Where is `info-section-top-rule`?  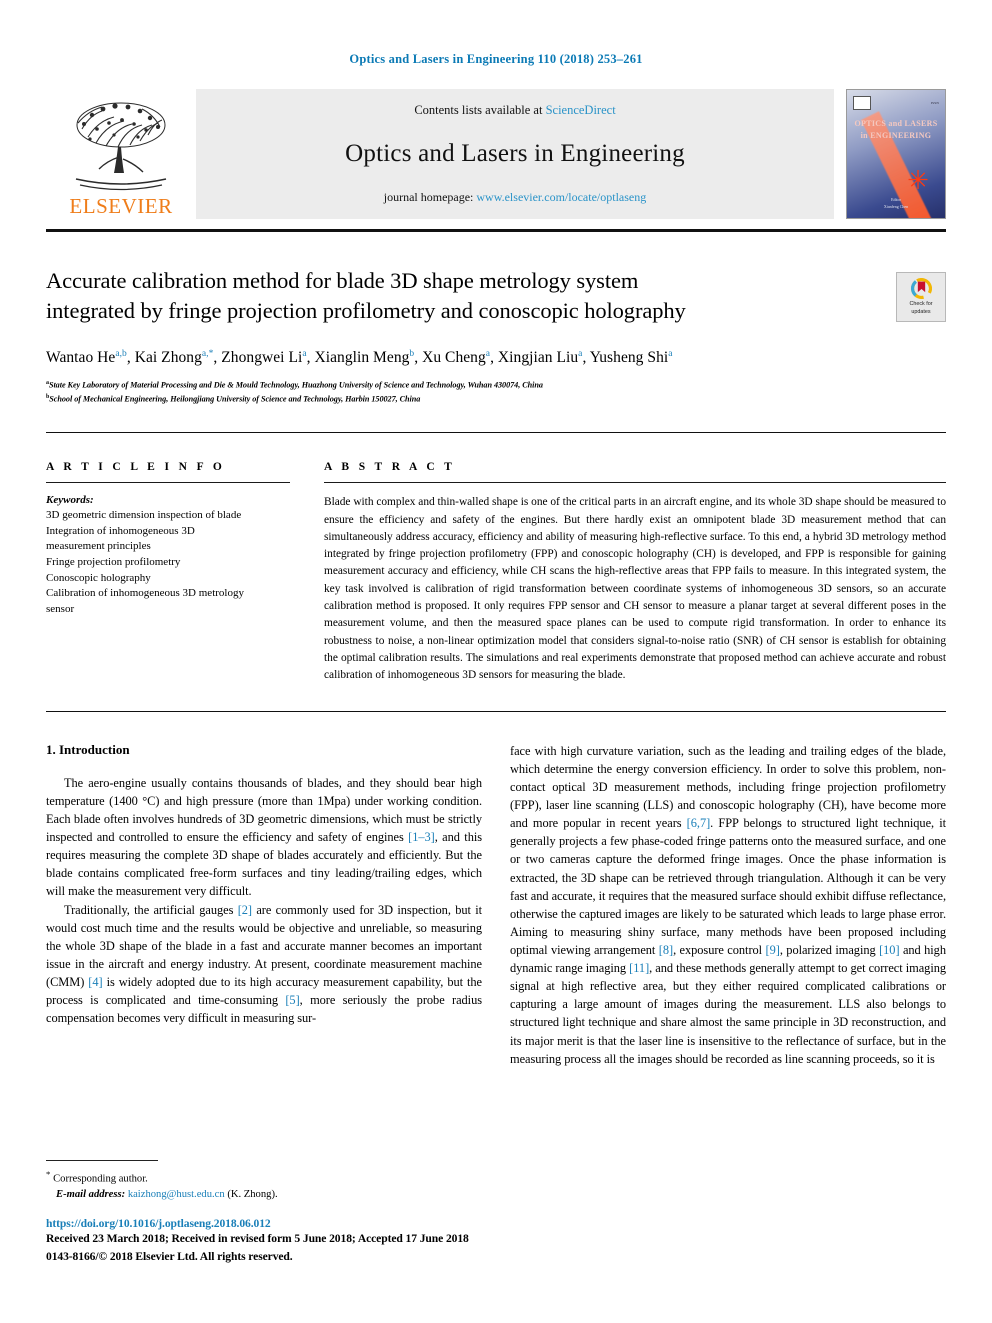 info-section-top-rule is located at coordinates (496, 433).